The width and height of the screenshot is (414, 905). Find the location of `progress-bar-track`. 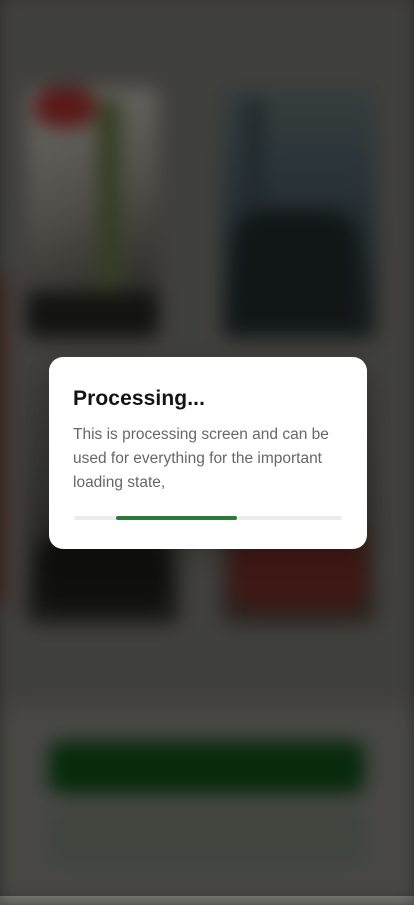

progress-bar-track is located at coordinates (208, 518).